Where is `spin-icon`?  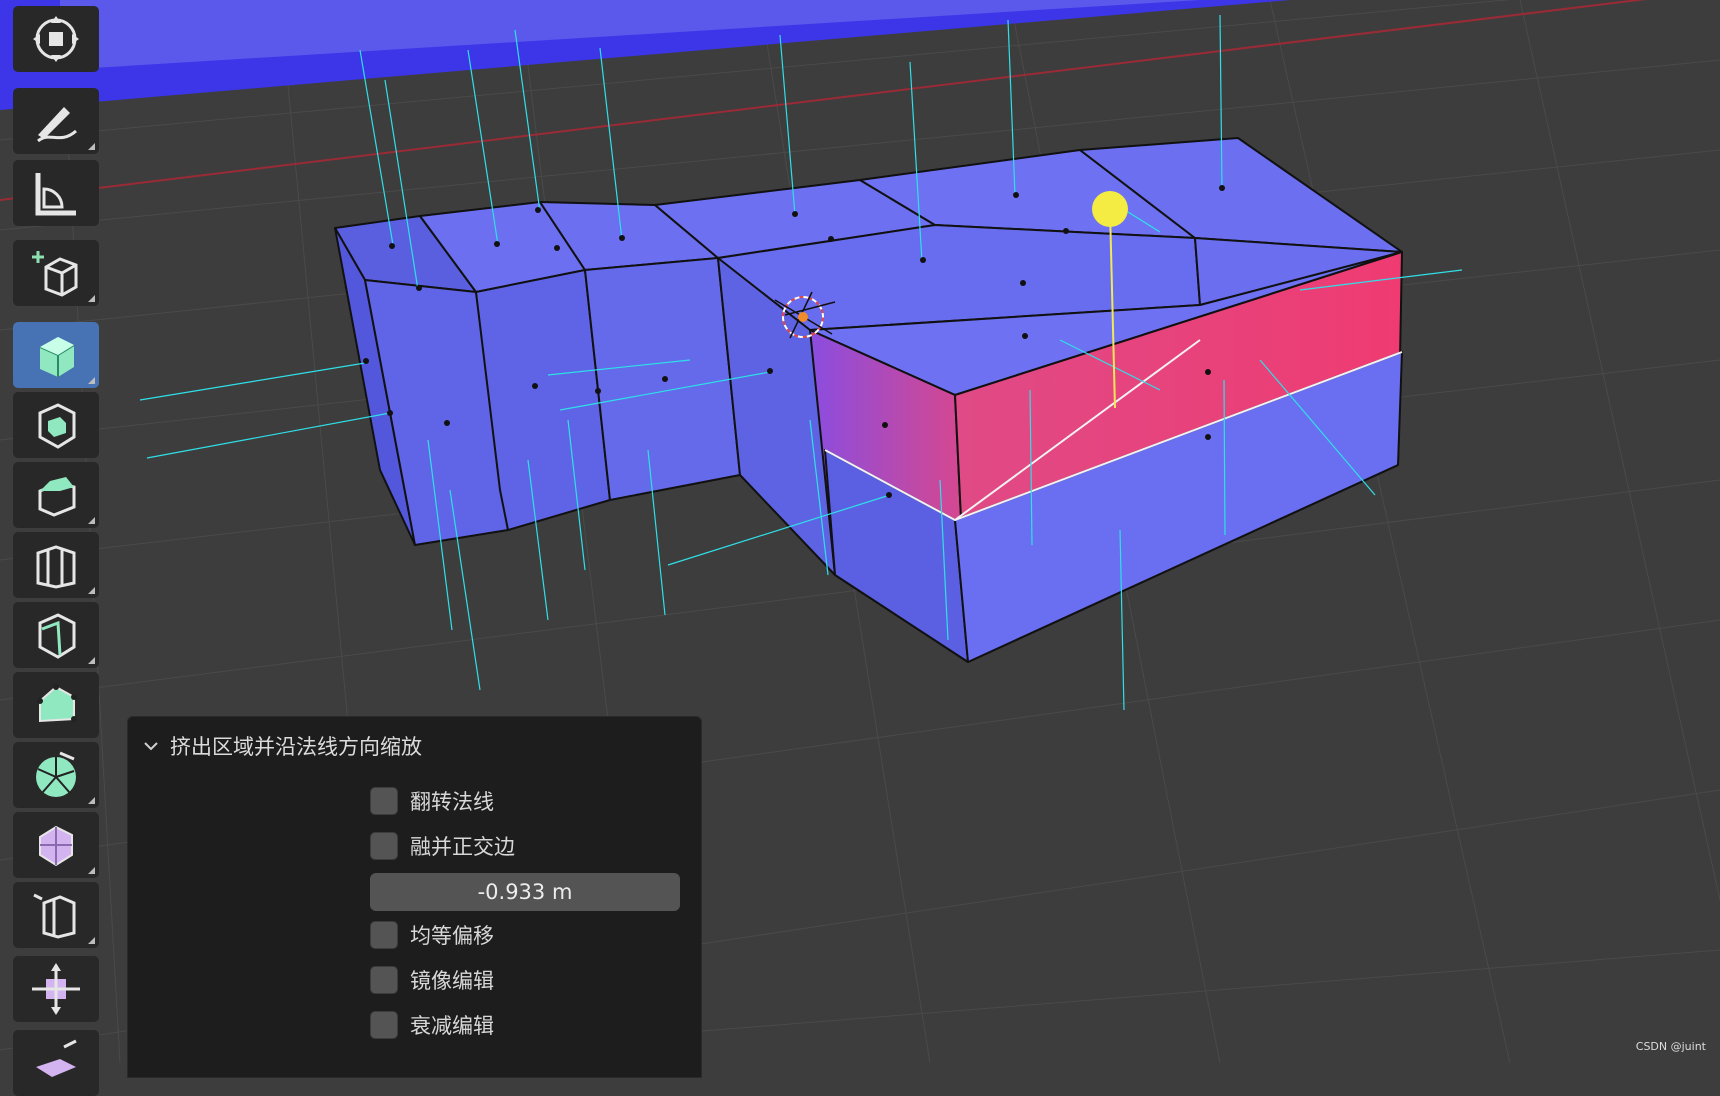
spin-icon is located at coordinates (56, 774).